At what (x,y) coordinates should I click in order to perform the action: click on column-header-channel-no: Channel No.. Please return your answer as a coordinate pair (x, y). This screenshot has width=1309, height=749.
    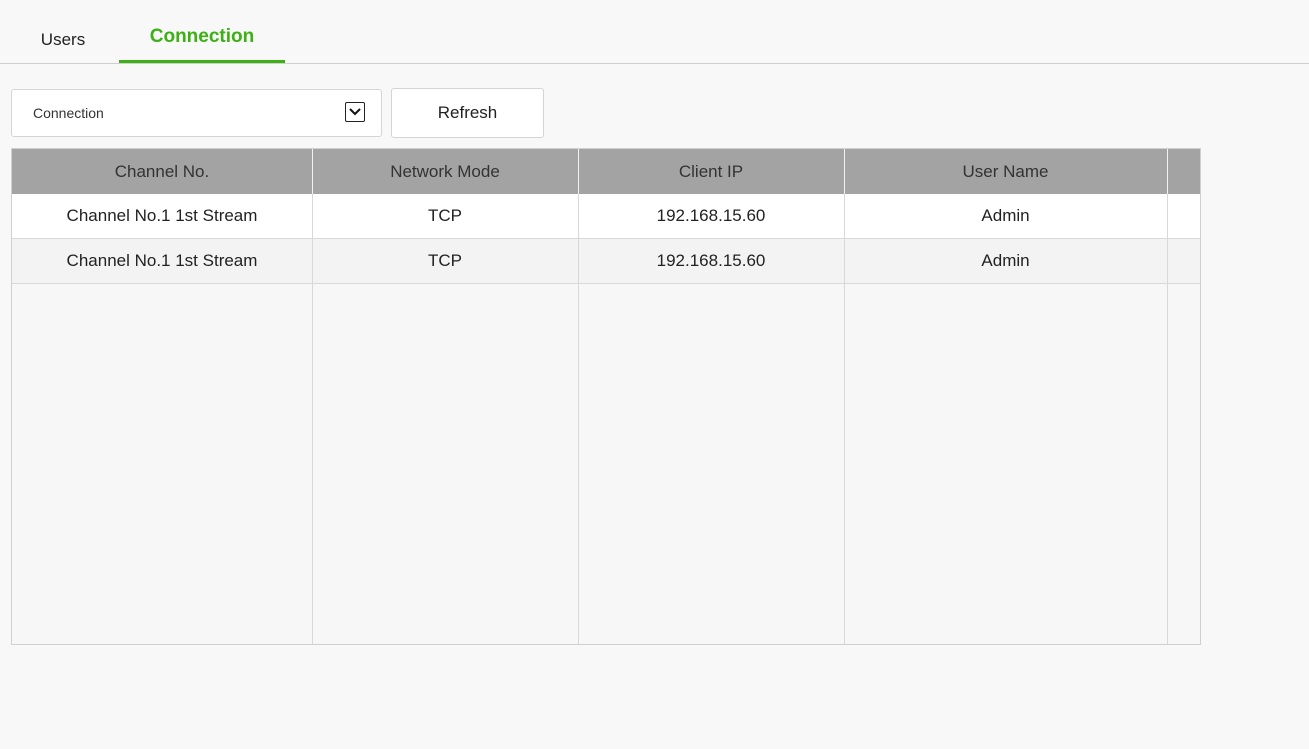
    Looking at the image, I should click on (162, 171).